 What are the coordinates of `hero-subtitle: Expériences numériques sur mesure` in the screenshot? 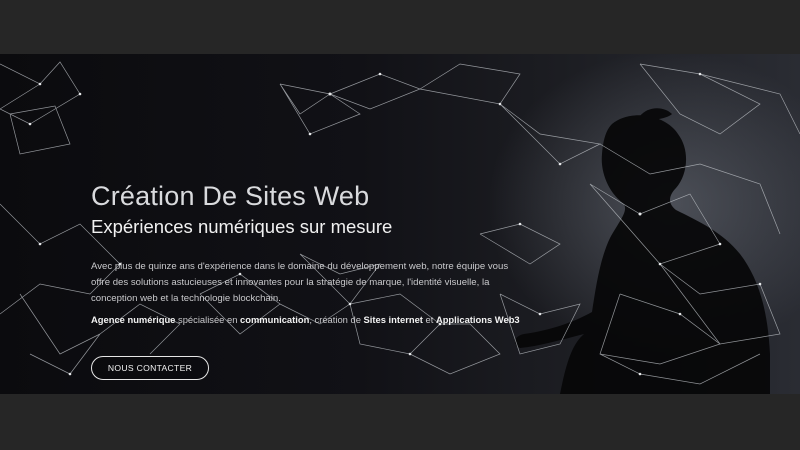 It's located at (242, 226).